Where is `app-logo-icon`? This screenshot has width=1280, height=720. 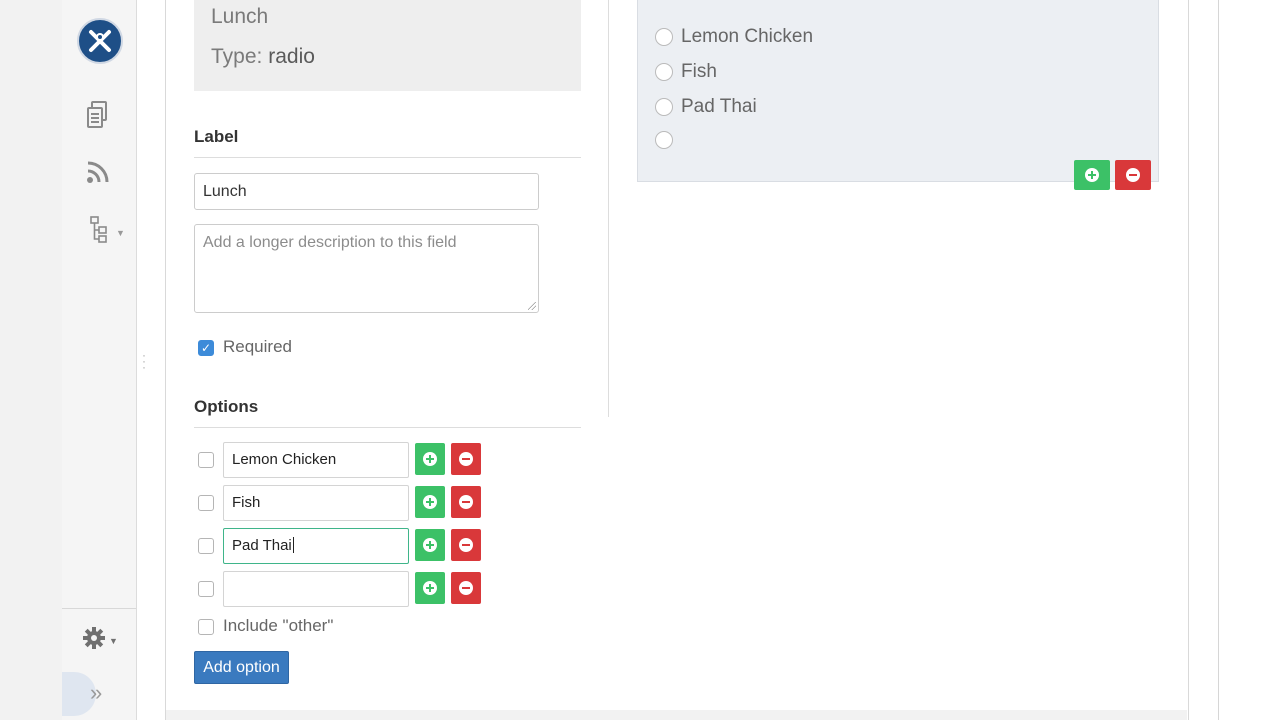 app-logo-icon is located at coordinates (100, 41).